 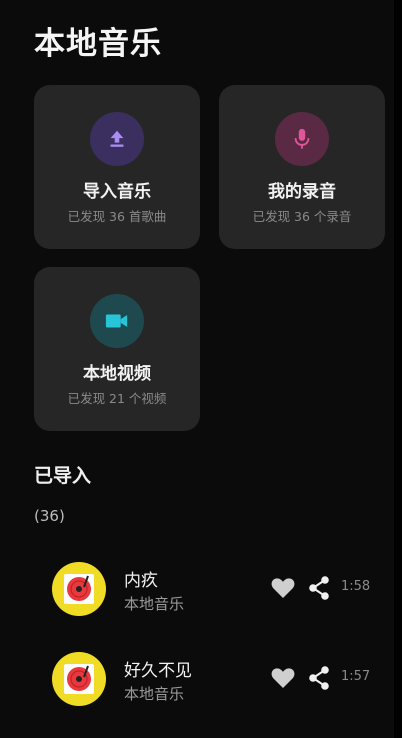 What do you see at coordinates (302, 216) in the screenshot?
I see `card-subtitle: 已发现 36 个录音` at bounding box center [302, 216].